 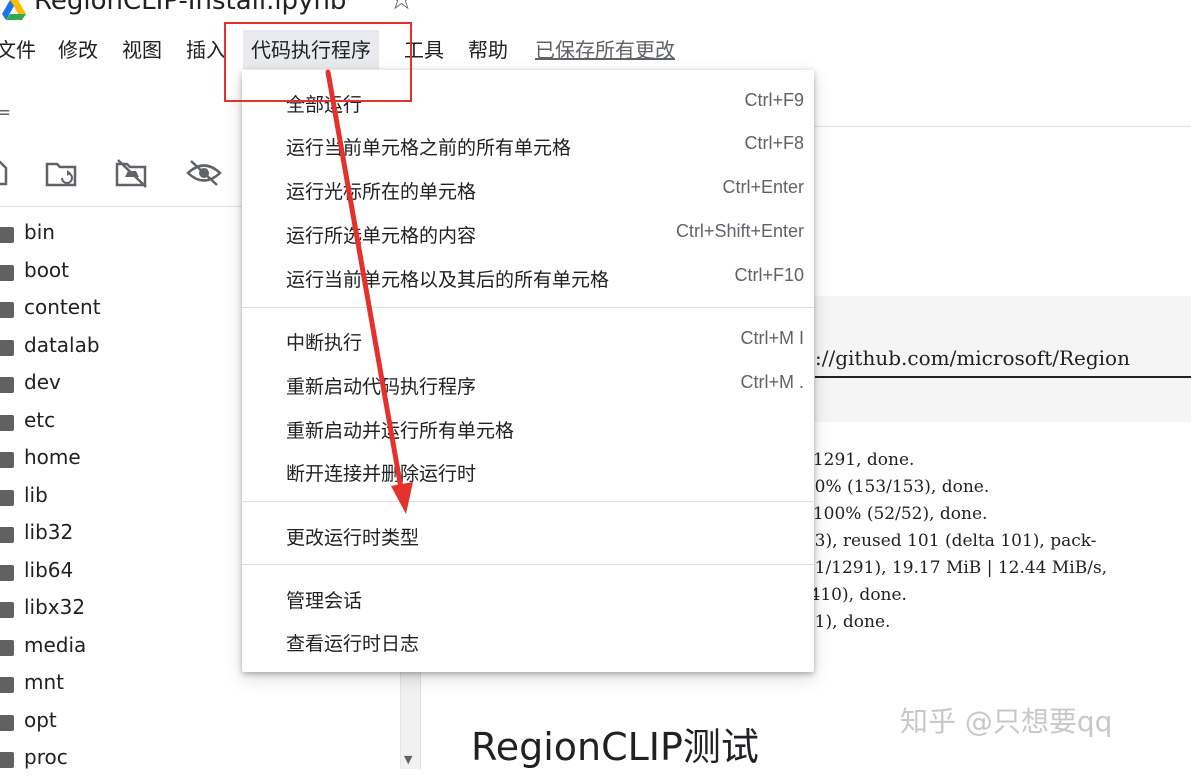 I want to click on folder-row: opt, so click(x=198, y=722).